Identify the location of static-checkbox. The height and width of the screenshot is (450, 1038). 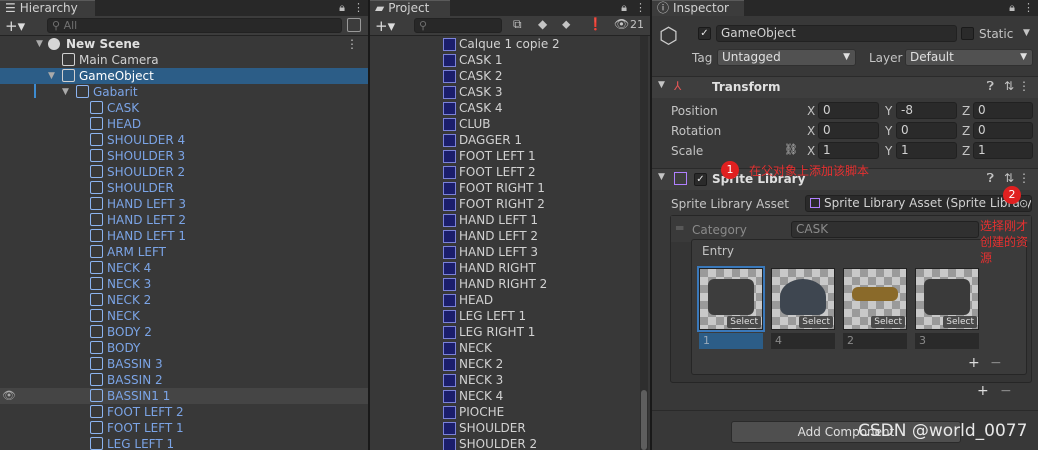
(967, 33).